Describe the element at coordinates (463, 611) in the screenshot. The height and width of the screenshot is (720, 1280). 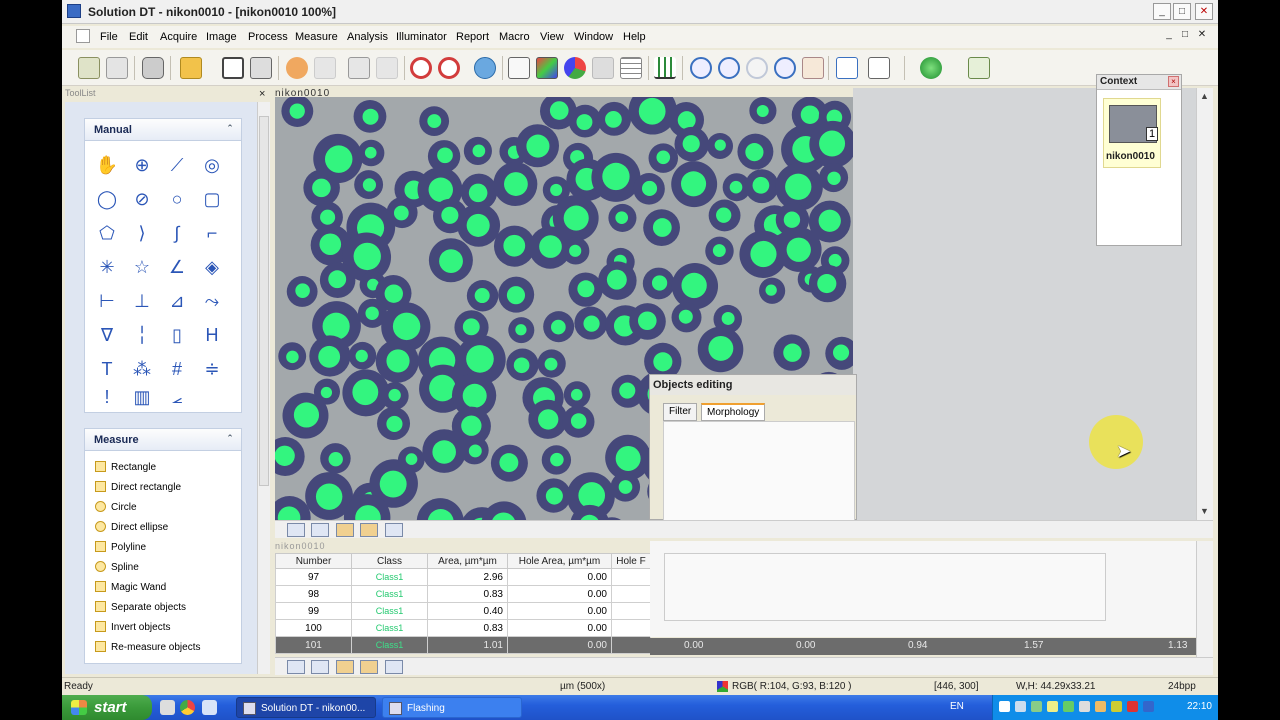
I see `table-row: 99 Class1 0.40 0.00` at that location.